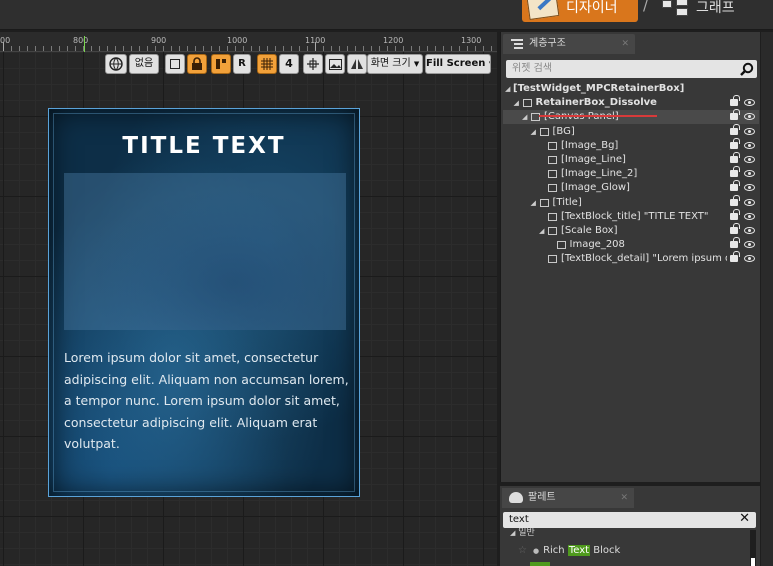 This screenshot has height=566, width=773. Describe the element at coordinates (580, 11) in the screenshot. I see `designer-mode-button: 디자이너` at that location.